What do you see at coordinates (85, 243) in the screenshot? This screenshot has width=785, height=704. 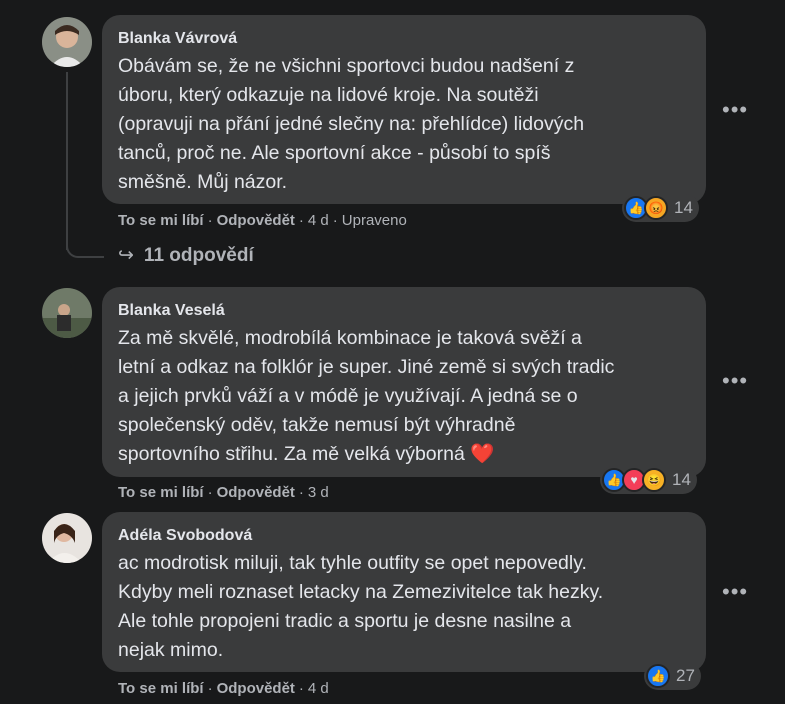 I see `thread-connector` at bounding box center [85, 243].